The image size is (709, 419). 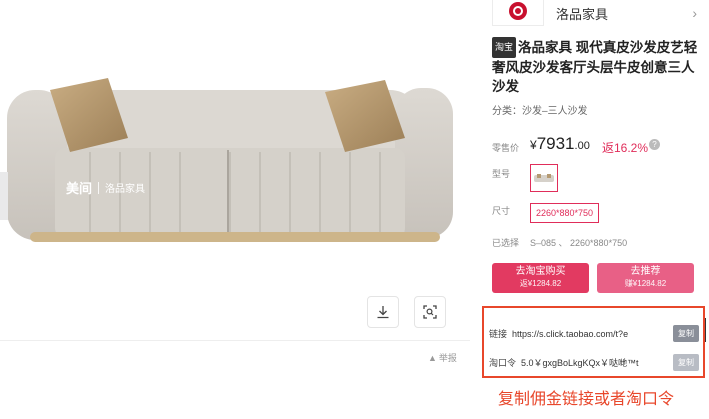 I want to click on download-icon, so click(x=383, y=312).